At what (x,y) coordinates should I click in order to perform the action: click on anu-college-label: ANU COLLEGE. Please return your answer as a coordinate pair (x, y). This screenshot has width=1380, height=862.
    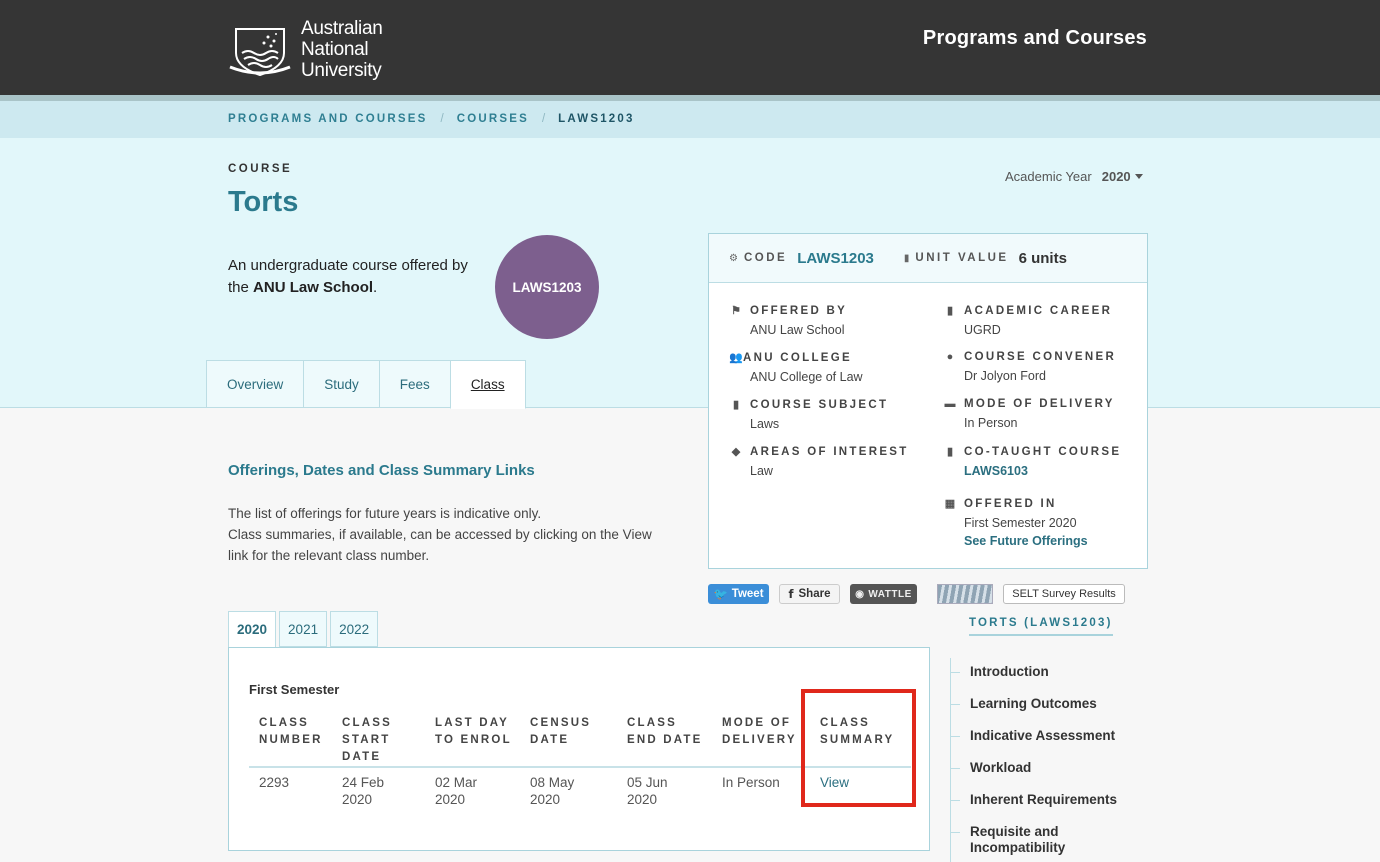
    Looking at the image, I should click on (797, 357).